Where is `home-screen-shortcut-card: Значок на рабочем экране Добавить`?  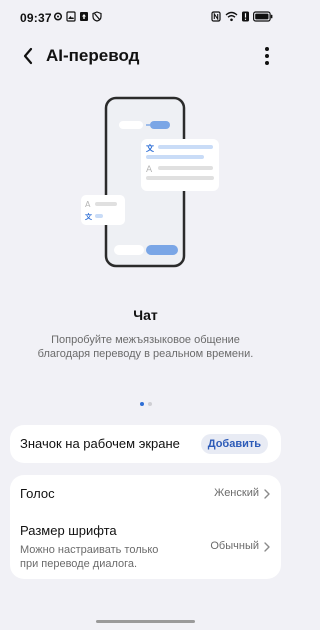
home-screen-shortcut-card: Значок на рабочем экране Добавить is located at coordinates (145, 444).